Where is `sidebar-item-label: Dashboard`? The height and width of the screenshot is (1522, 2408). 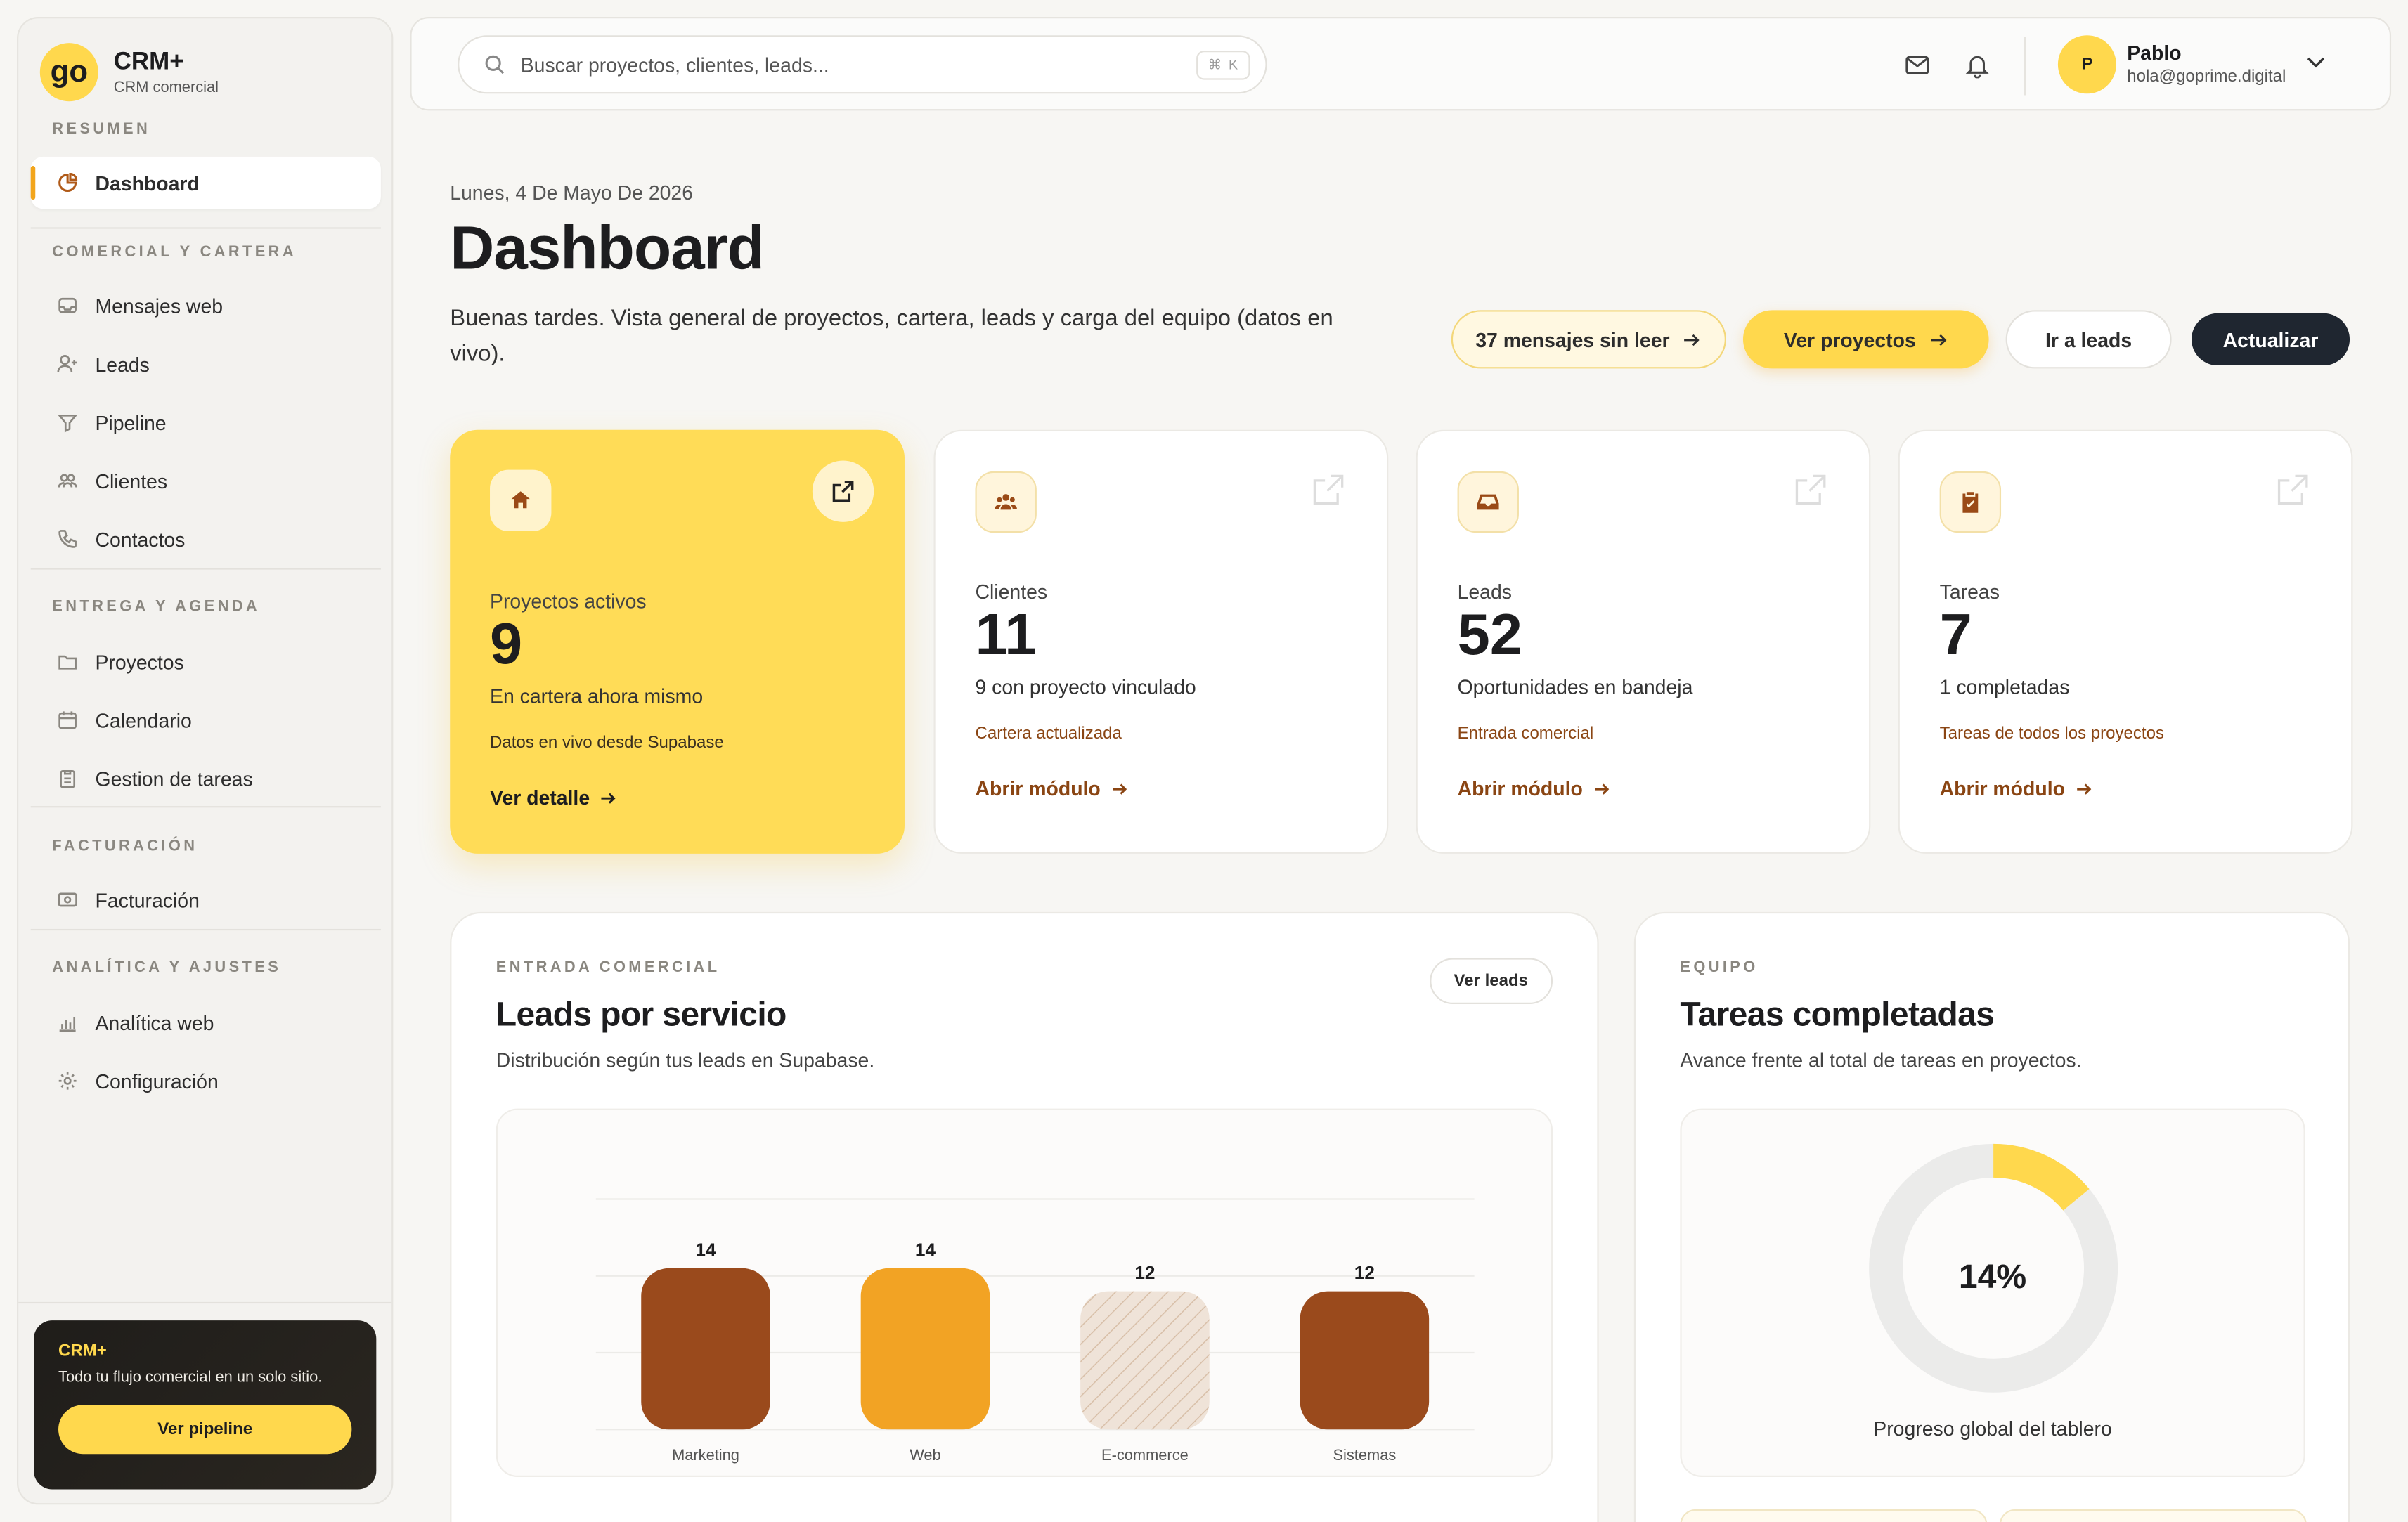 sidebar-item-label: Dashboard is located at coordinates (147, 183).